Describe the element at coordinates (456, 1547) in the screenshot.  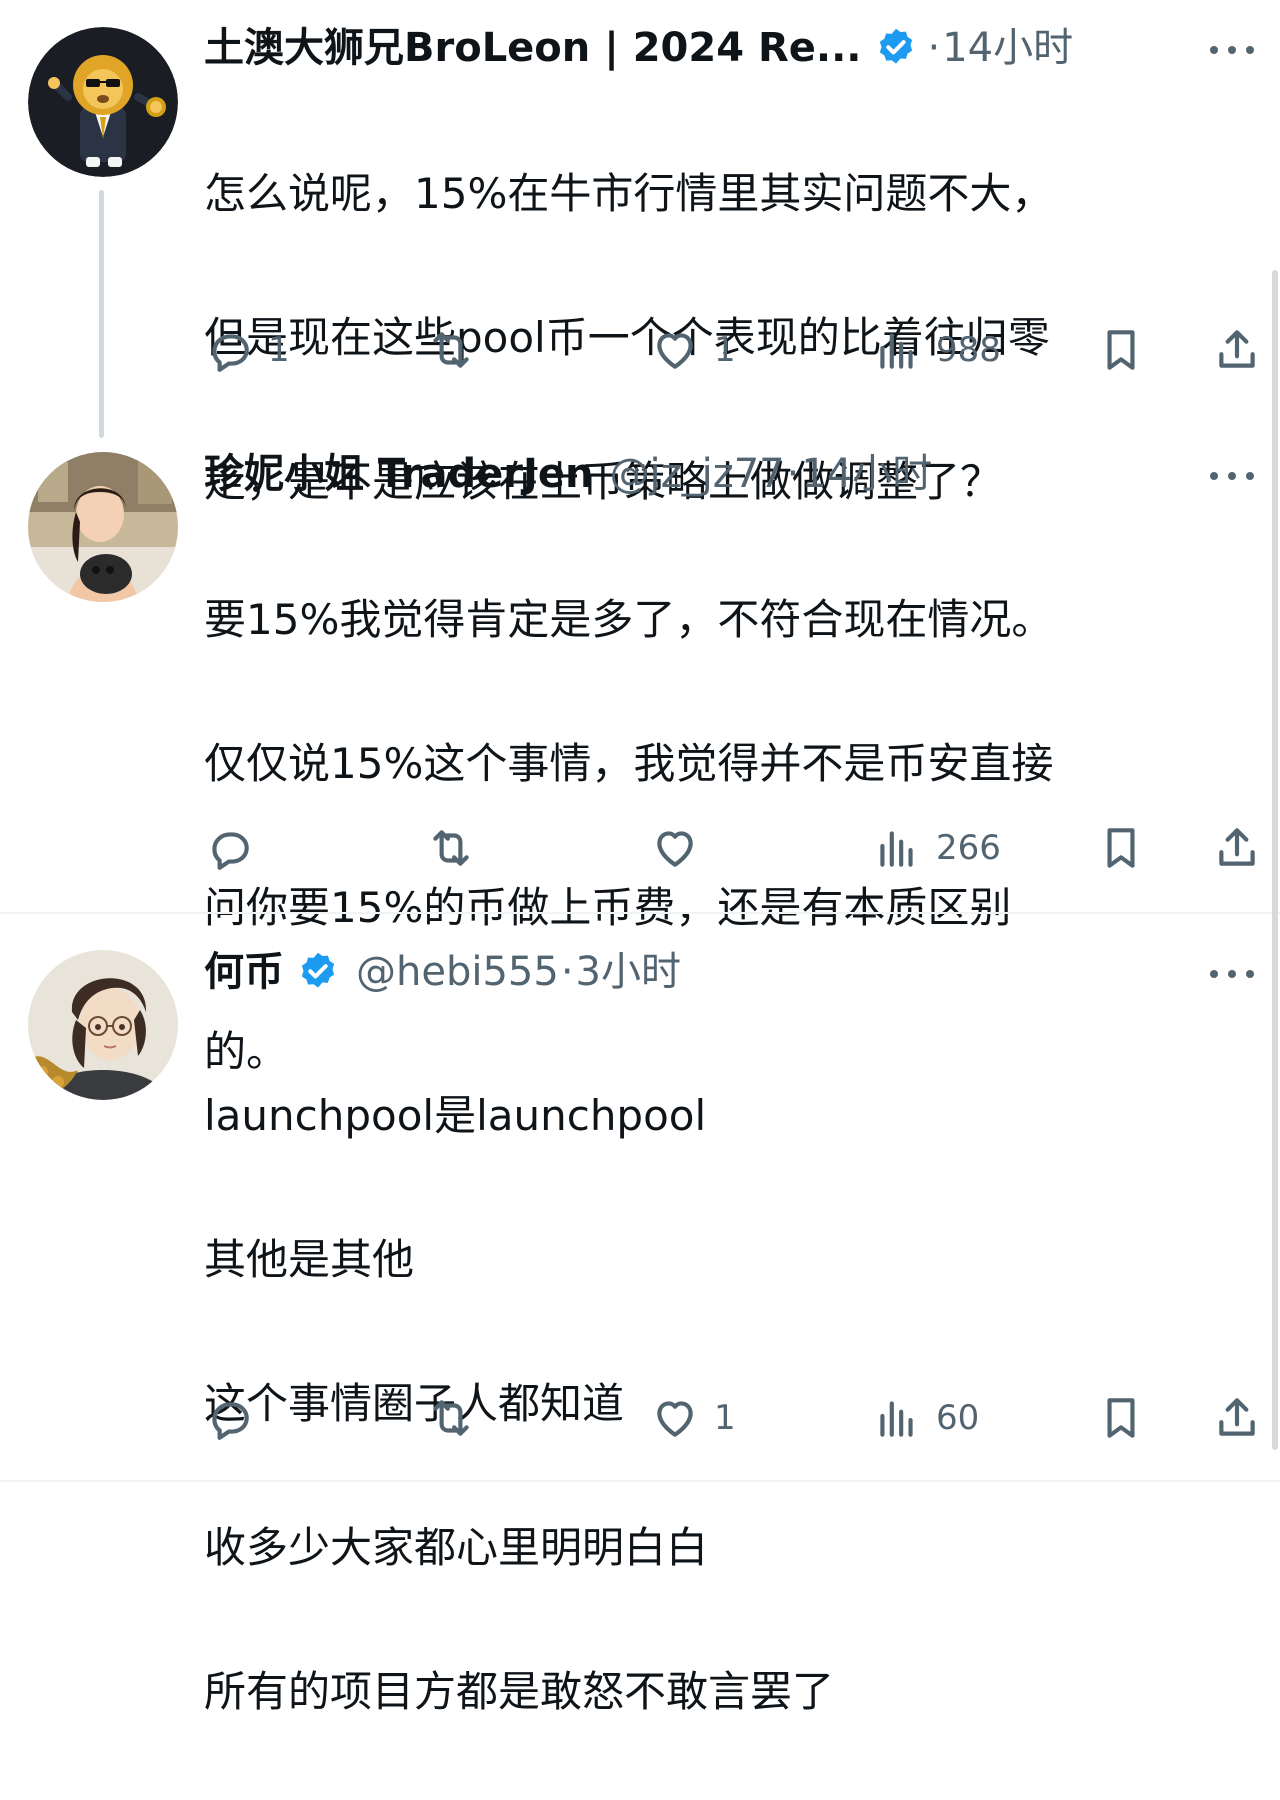
I see `tweet-text-line: 收多少大家都心里明明白白` at that location.